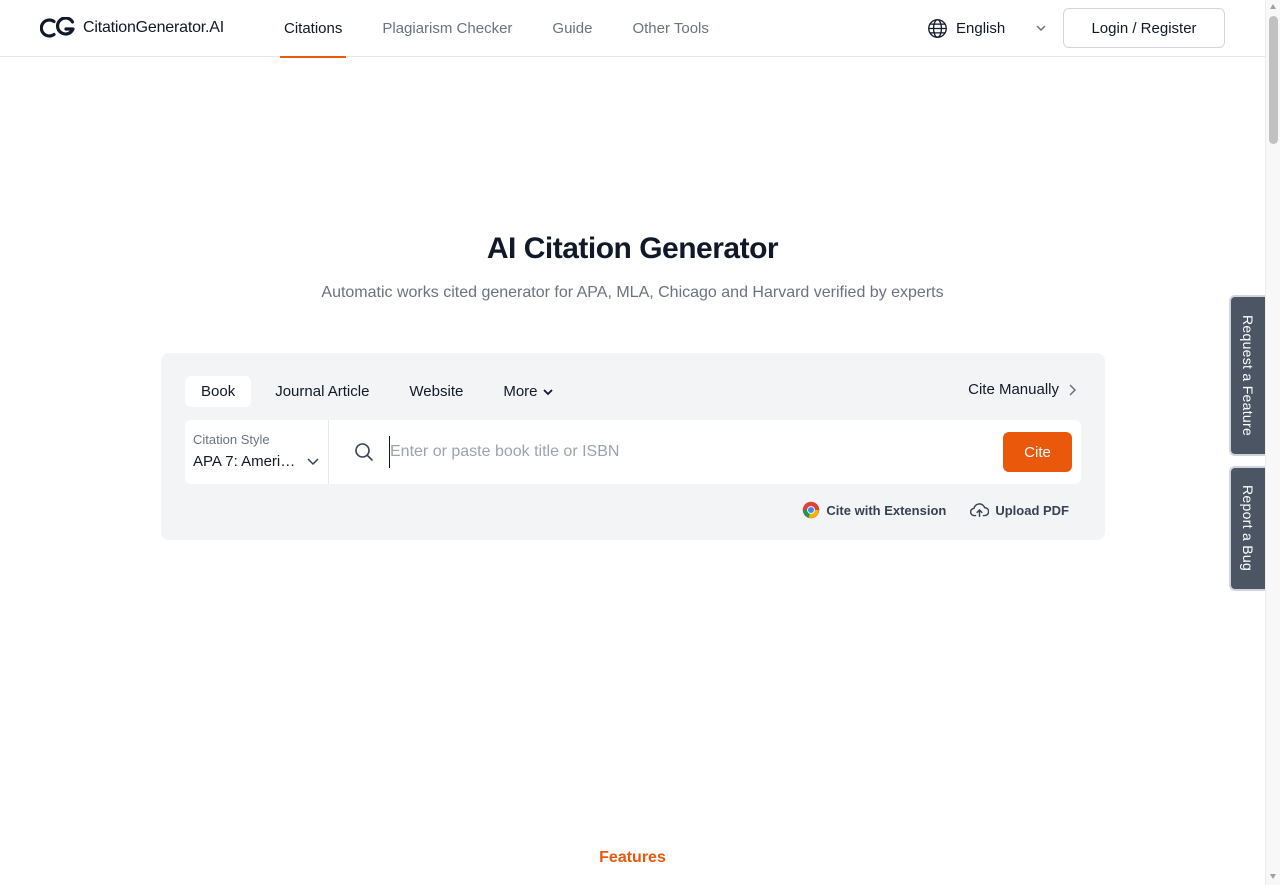 The width and height of the screenshot is (1280, 885). Describe the element at coordinates (1013, 389) in the screenshot. I see `cite-manually-label: Cite Manually` at that location.